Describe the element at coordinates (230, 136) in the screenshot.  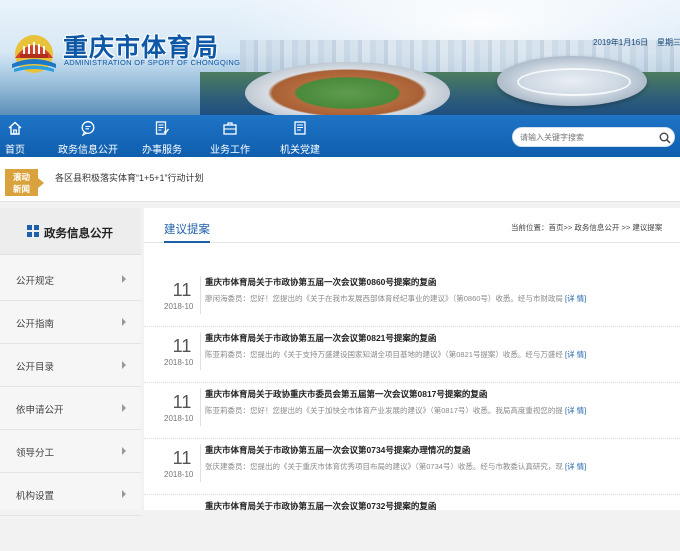
I see `nav-item-business: 业务工作` at that location.